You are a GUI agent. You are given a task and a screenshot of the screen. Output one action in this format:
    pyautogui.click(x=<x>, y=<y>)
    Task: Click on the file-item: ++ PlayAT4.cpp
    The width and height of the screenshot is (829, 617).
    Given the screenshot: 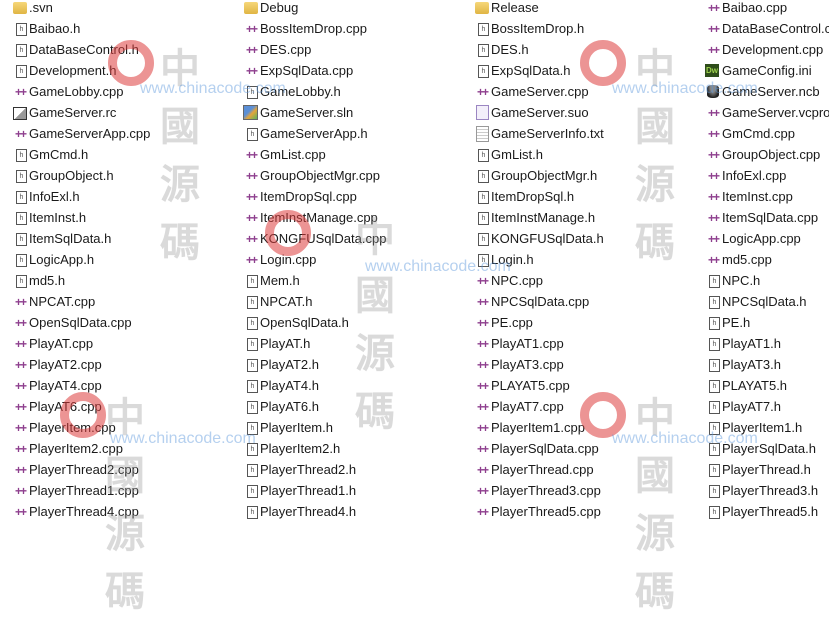 What is the action you would take?
    pyautogui.click(x=115, y=385)
    